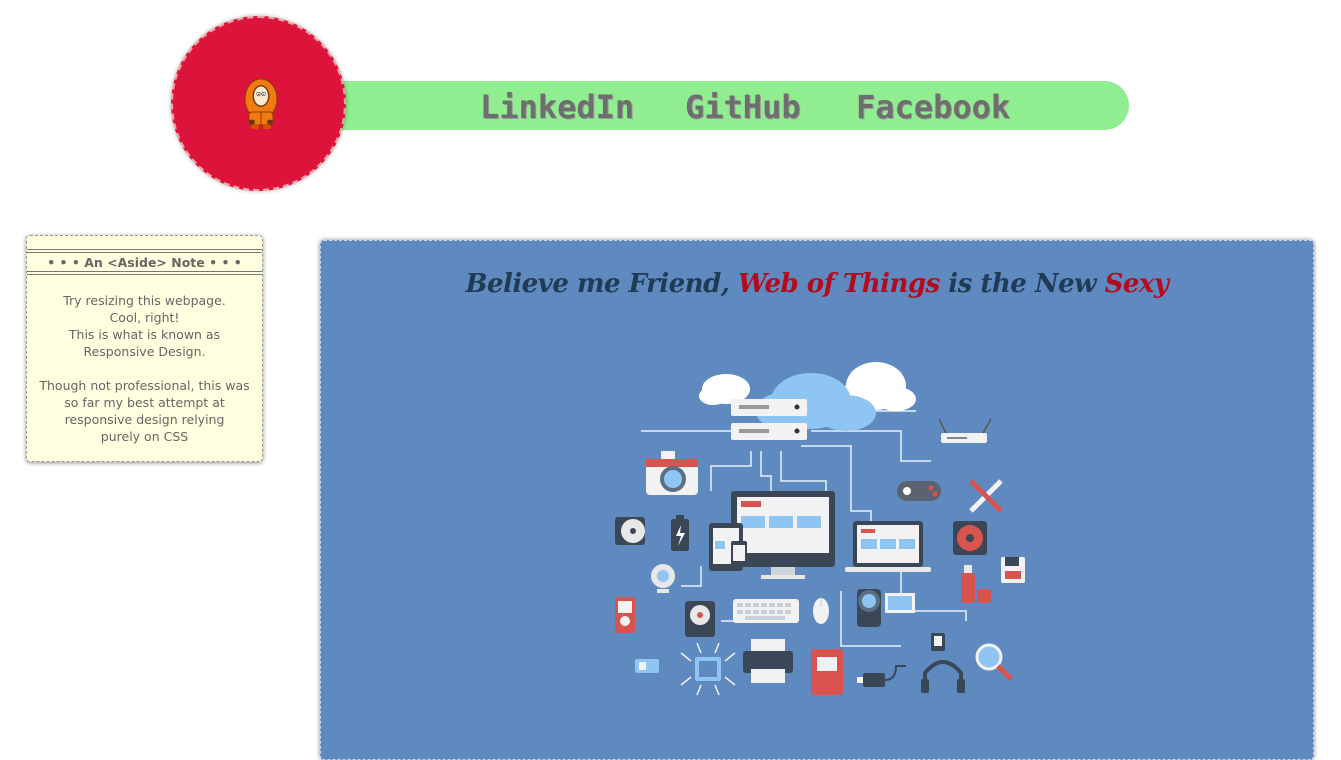  Describe the element at coordinates (768, 661) in the screenshot. I see `printer-icon` at that location.